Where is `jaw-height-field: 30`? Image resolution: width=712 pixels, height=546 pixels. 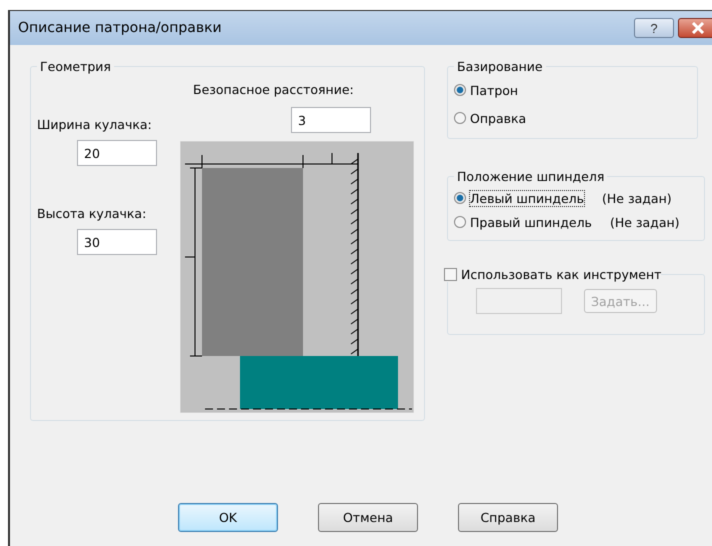 jaw-height-field: 30 is located at coordinates (117, 242).